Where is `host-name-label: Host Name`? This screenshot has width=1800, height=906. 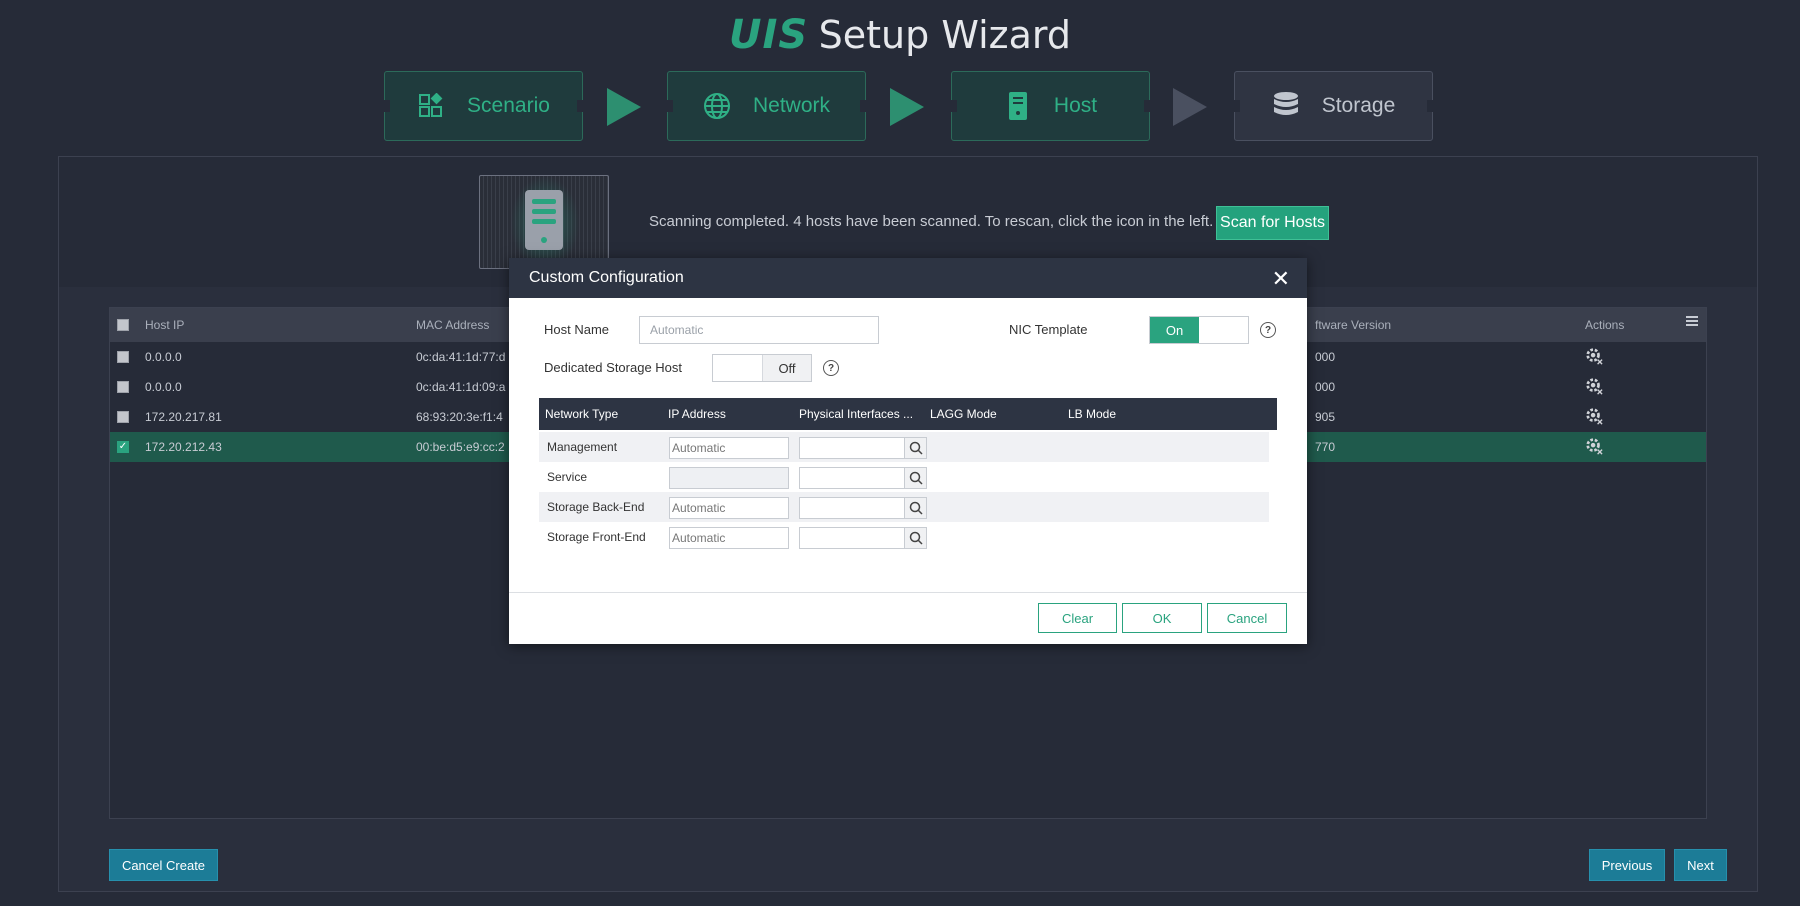 host-name-label: Host Name is located at coordinates (577, 329).